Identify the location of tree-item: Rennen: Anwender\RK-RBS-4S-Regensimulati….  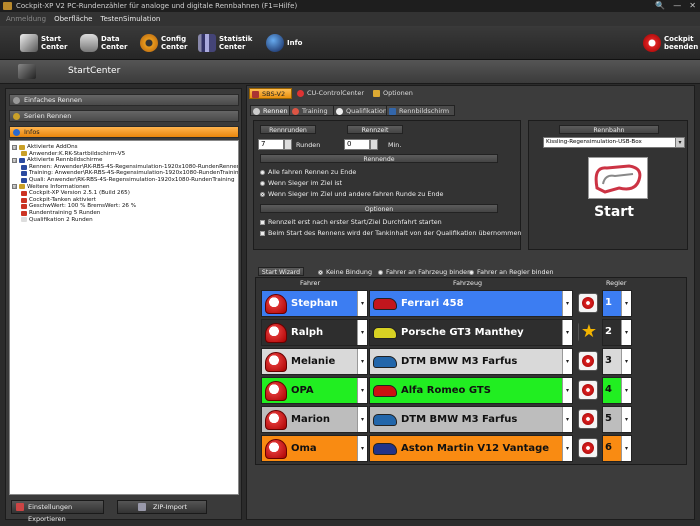
(125, 167).